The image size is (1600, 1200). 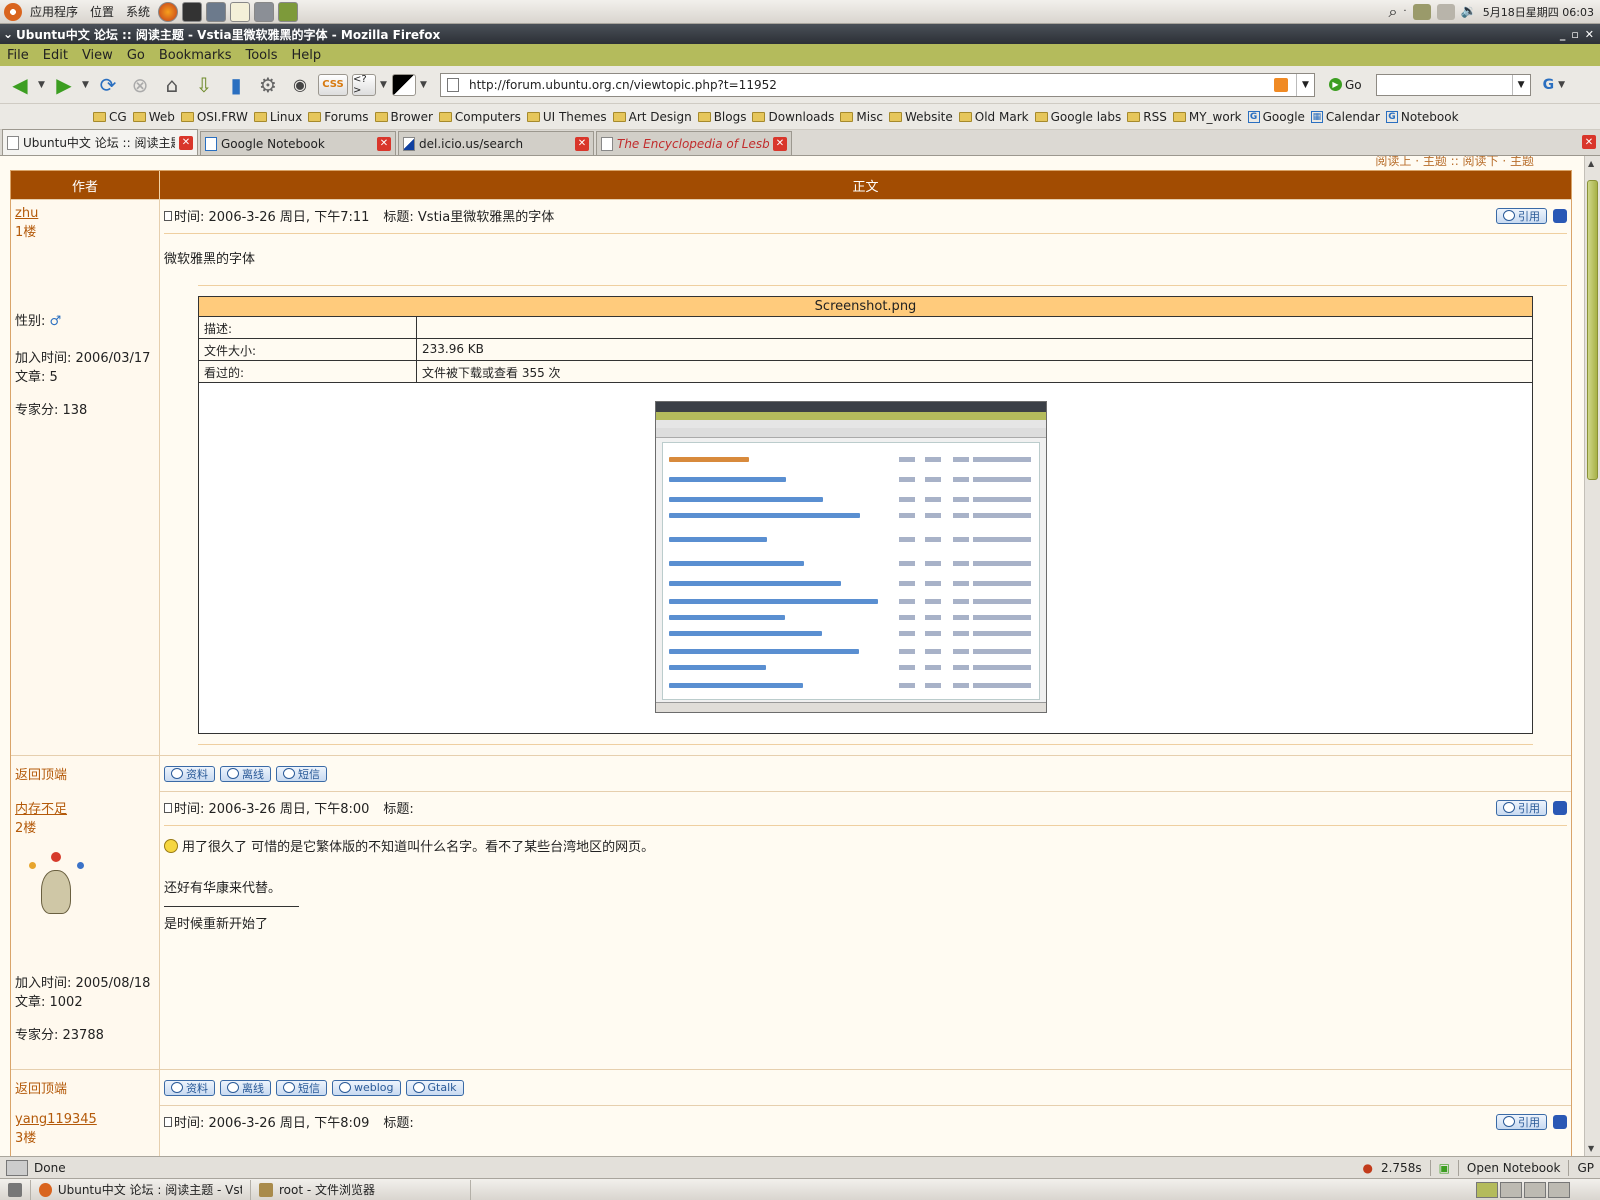 What do you see at coordinates (17, 1167) in the screenshot?
I see `connection-status-icon` at bounding box center [17, 1167].